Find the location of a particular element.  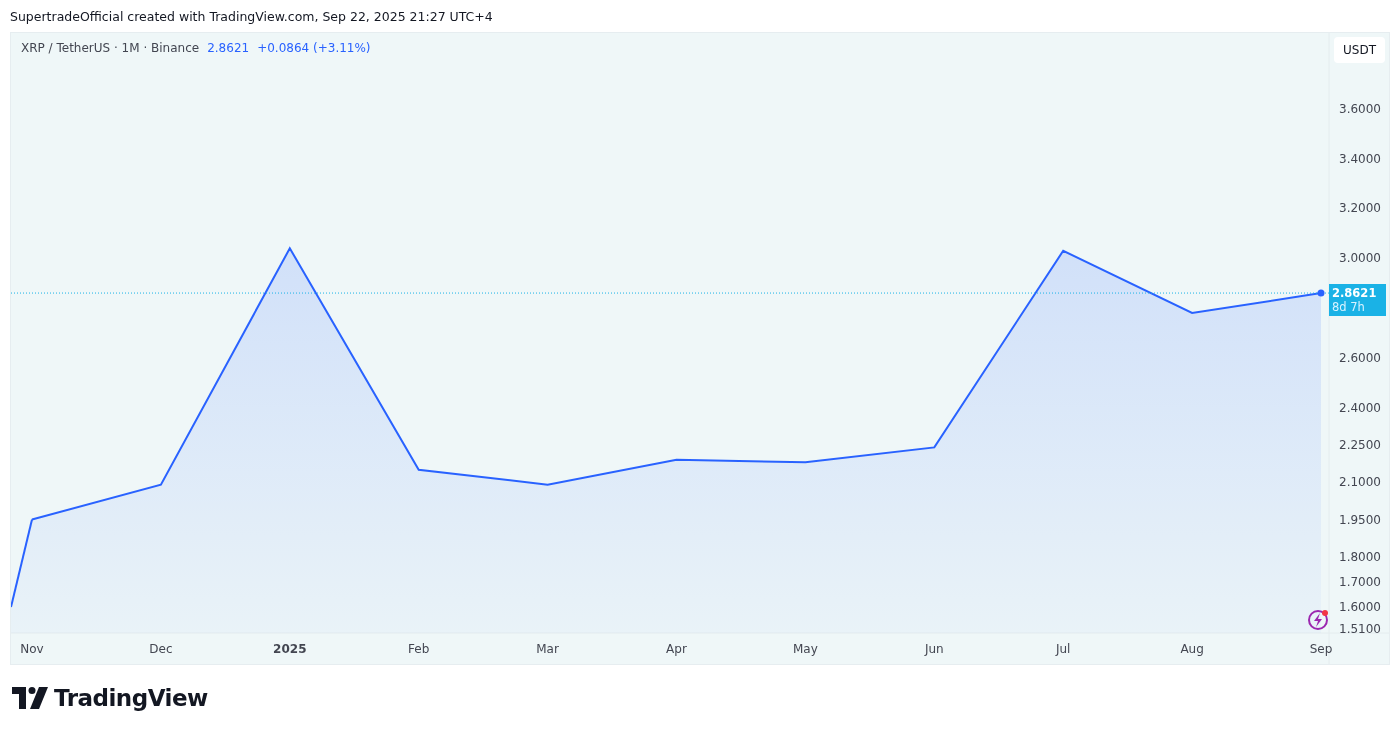

time-axis-label: Jul is located at coordinates (1063, 649).